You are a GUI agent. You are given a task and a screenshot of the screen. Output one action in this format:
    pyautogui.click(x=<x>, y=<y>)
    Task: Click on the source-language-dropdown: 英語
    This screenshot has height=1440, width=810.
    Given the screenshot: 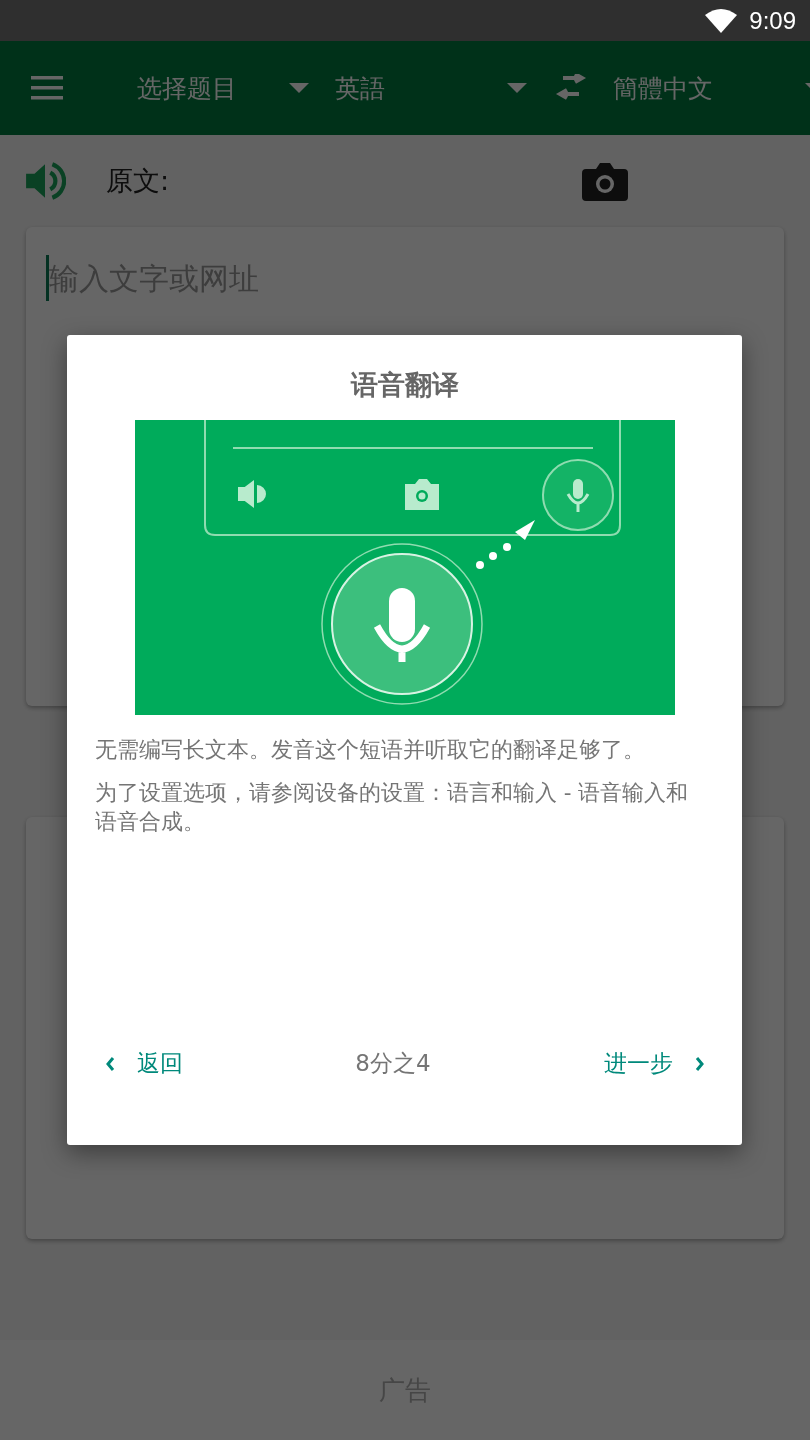 What is the action you would take?
    pyautogui.click(x=431, y=88)
    